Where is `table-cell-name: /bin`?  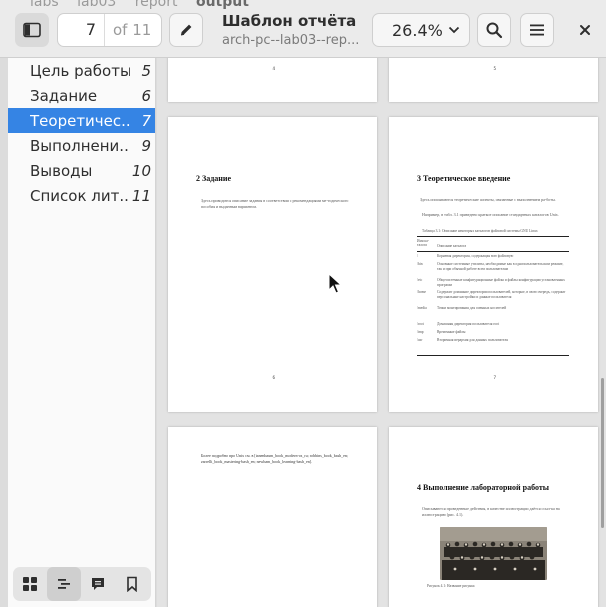 table-cell-name: /bin is located at coordinates (420, 264).